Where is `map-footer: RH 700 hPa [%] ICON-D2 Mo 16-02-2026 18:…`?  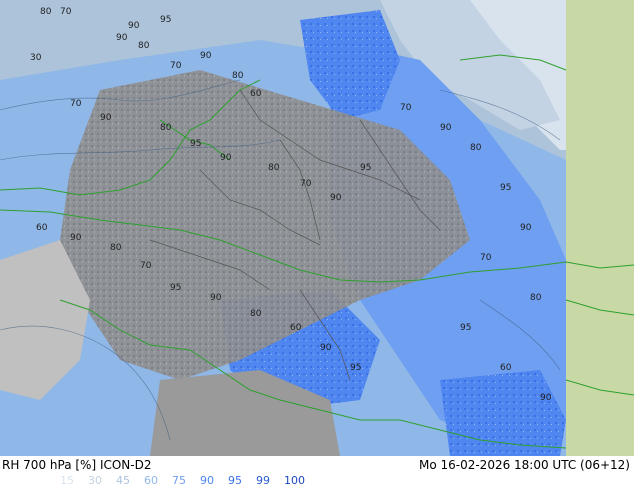
map-footer: RH 700 hPa [%] ICON-D2 Mo 16-02-2026 18:… is located at coordinates (317, 473).